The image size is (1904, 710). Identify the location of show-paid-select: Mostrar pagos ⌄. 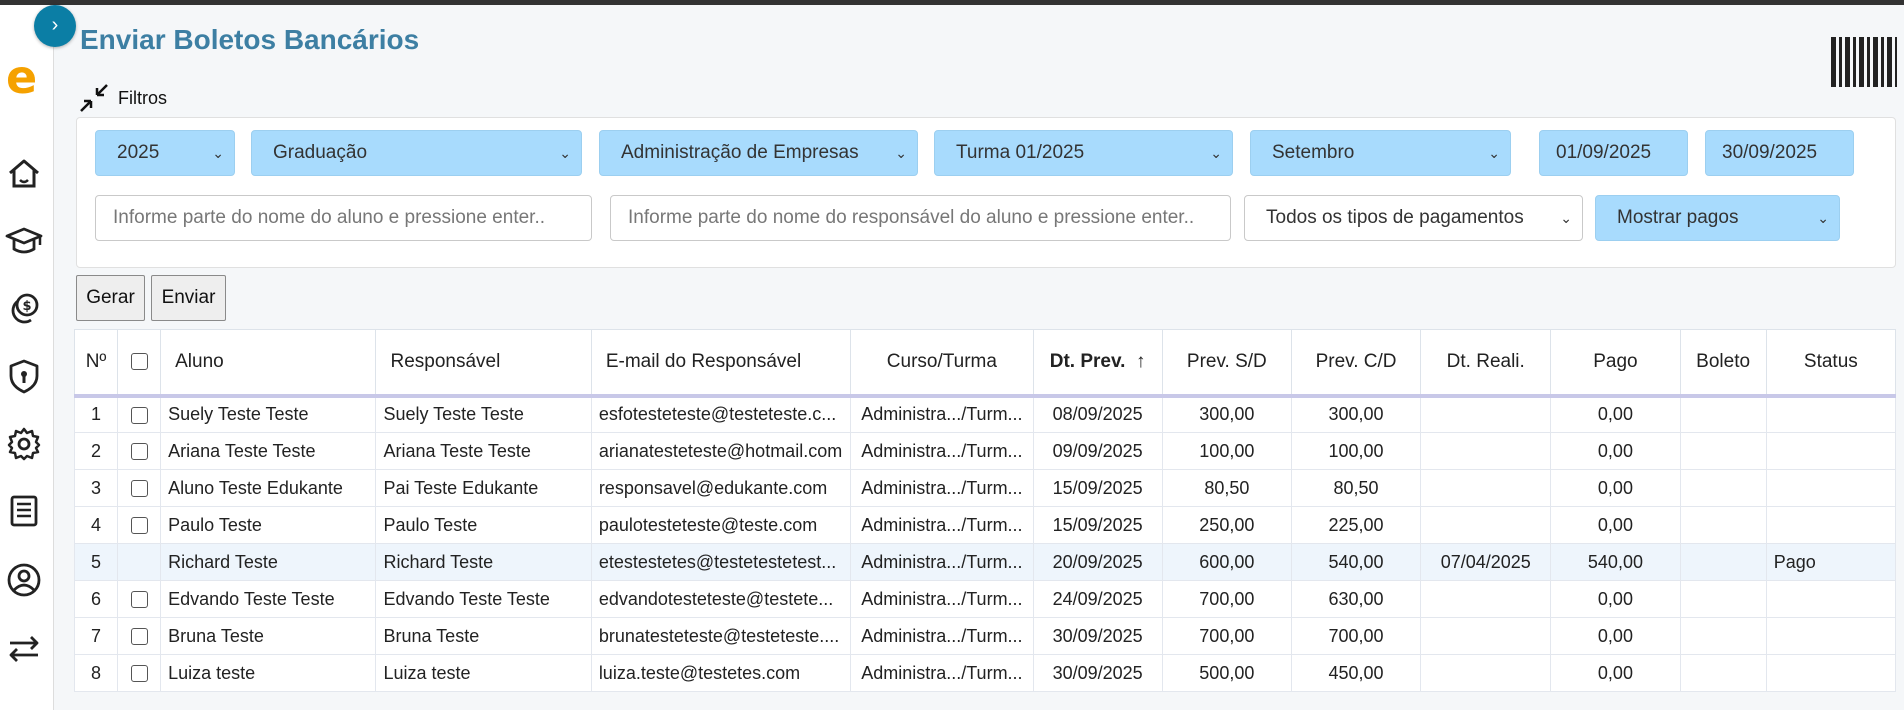
(1717, 218).